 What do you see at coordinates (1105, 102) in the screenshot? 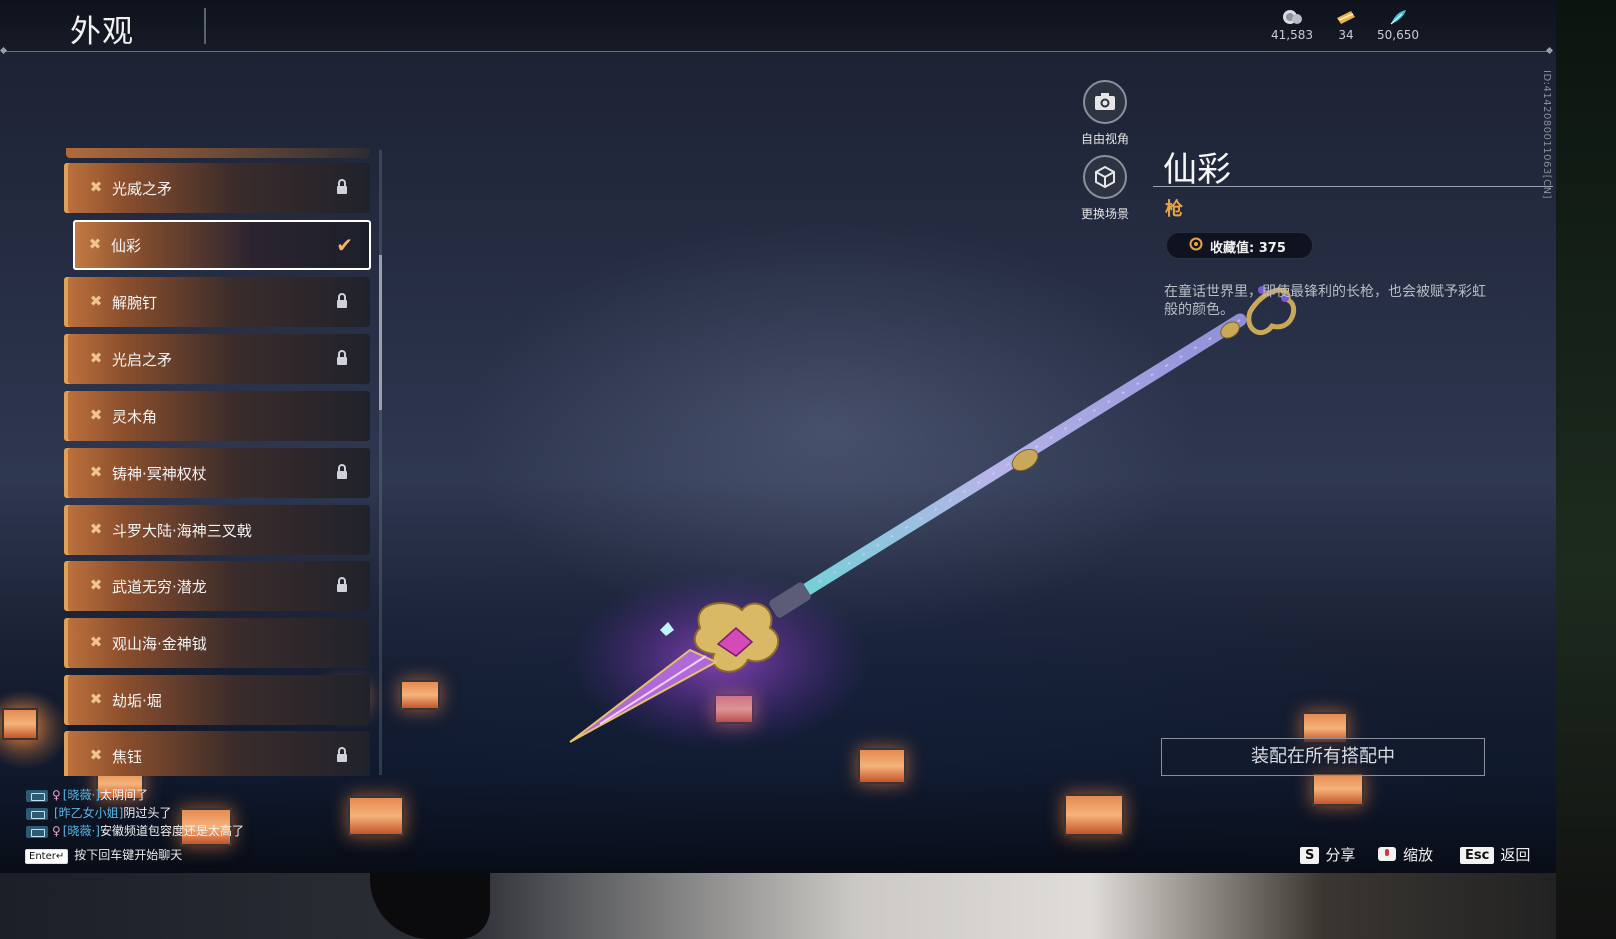
I see `camera-icon` at bounding box center [1105, 102].